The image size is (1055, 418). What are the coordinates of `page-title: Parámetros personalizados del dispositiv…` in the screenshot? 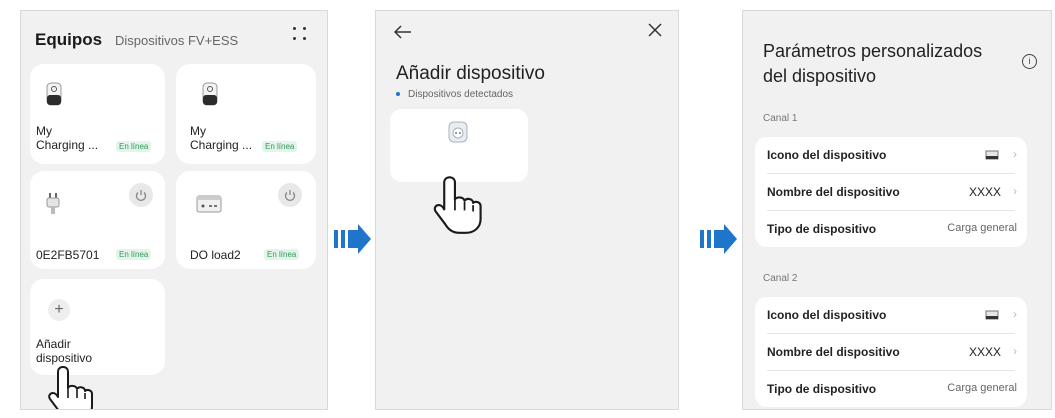 It's located at (873, 63).